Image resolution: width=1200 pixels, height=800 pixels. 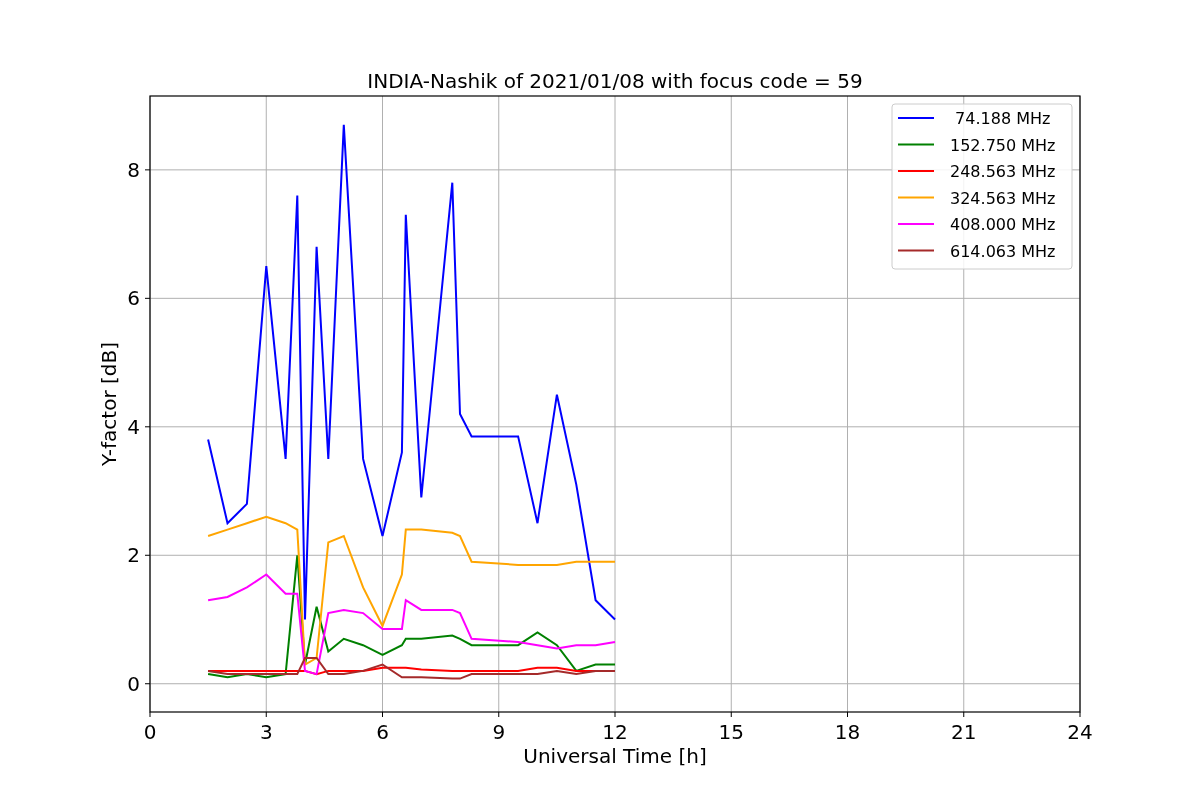 What do you see at coordinates (847, 732) in the screenshot?
I see `tick-label: 18` at bounding box center [847, 732].